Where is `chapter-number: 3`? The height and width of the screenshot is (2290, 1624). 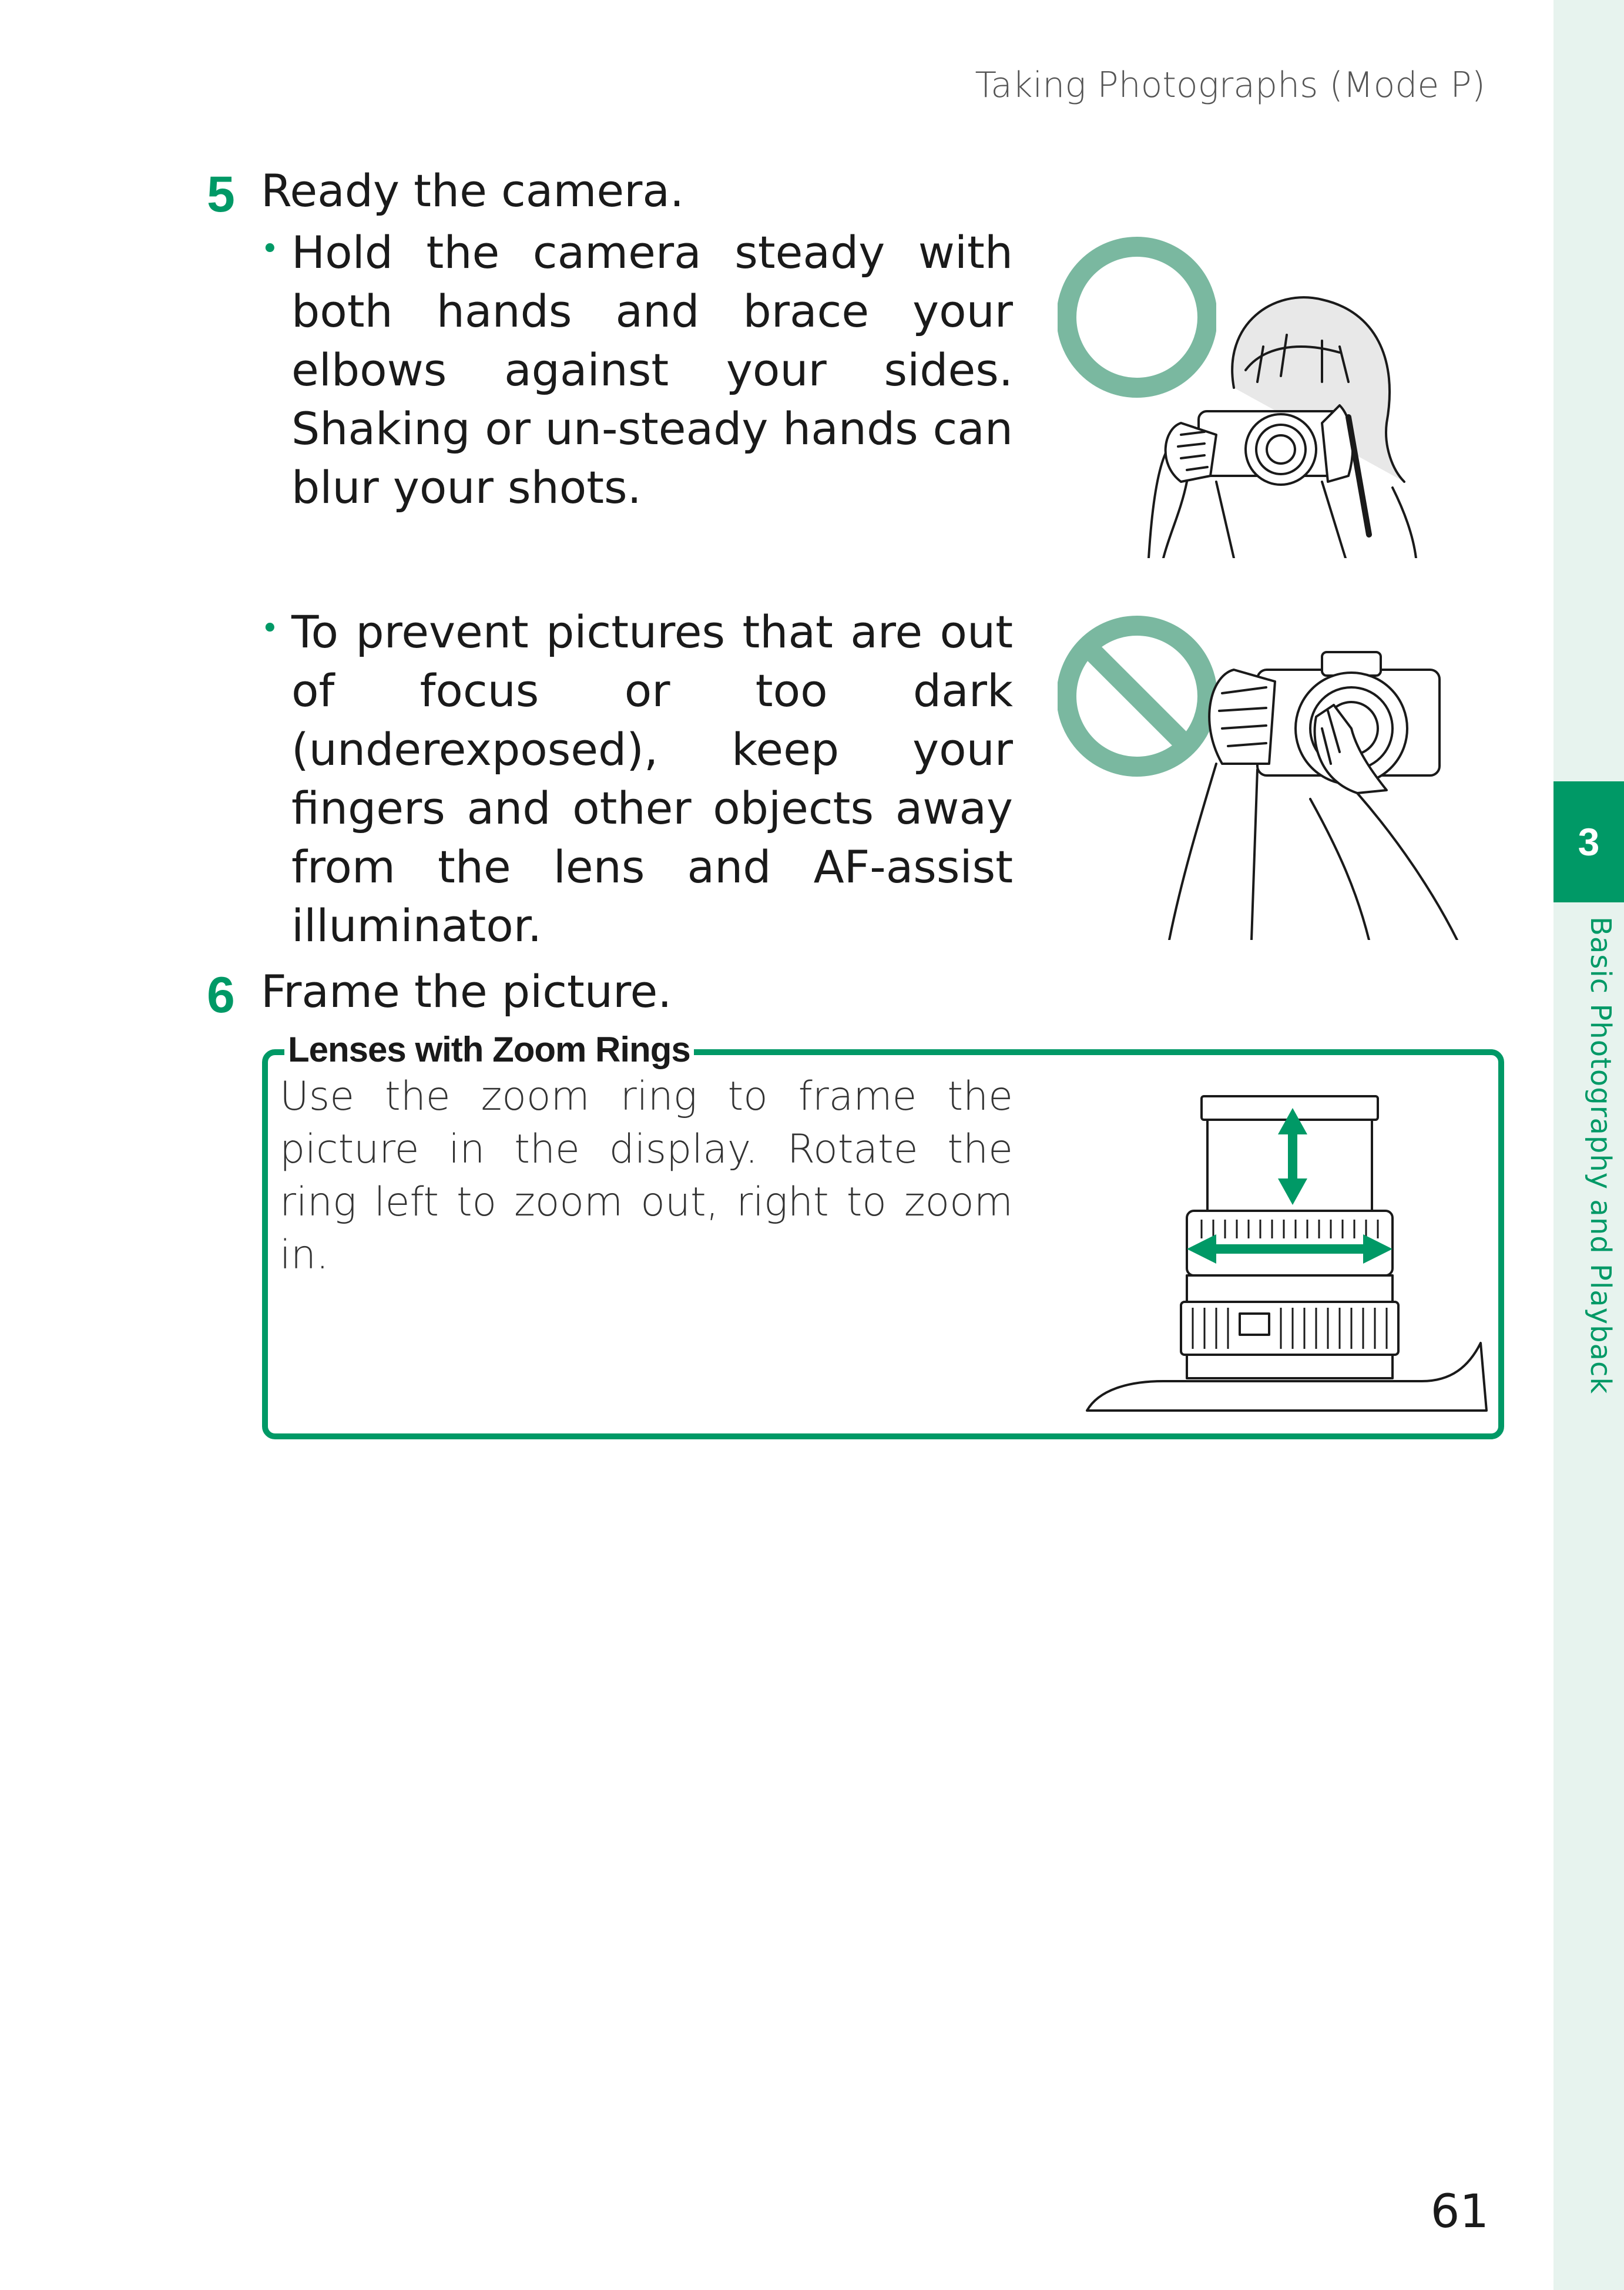 chapter-number: 3 is located at coordinates (1589, 842).